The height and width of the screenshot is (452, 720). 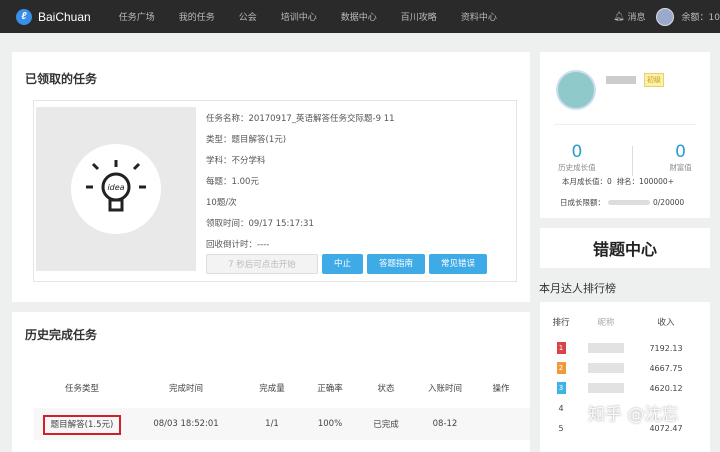 I want to click on col-header: 任务类型, so click(x=81, y=389).